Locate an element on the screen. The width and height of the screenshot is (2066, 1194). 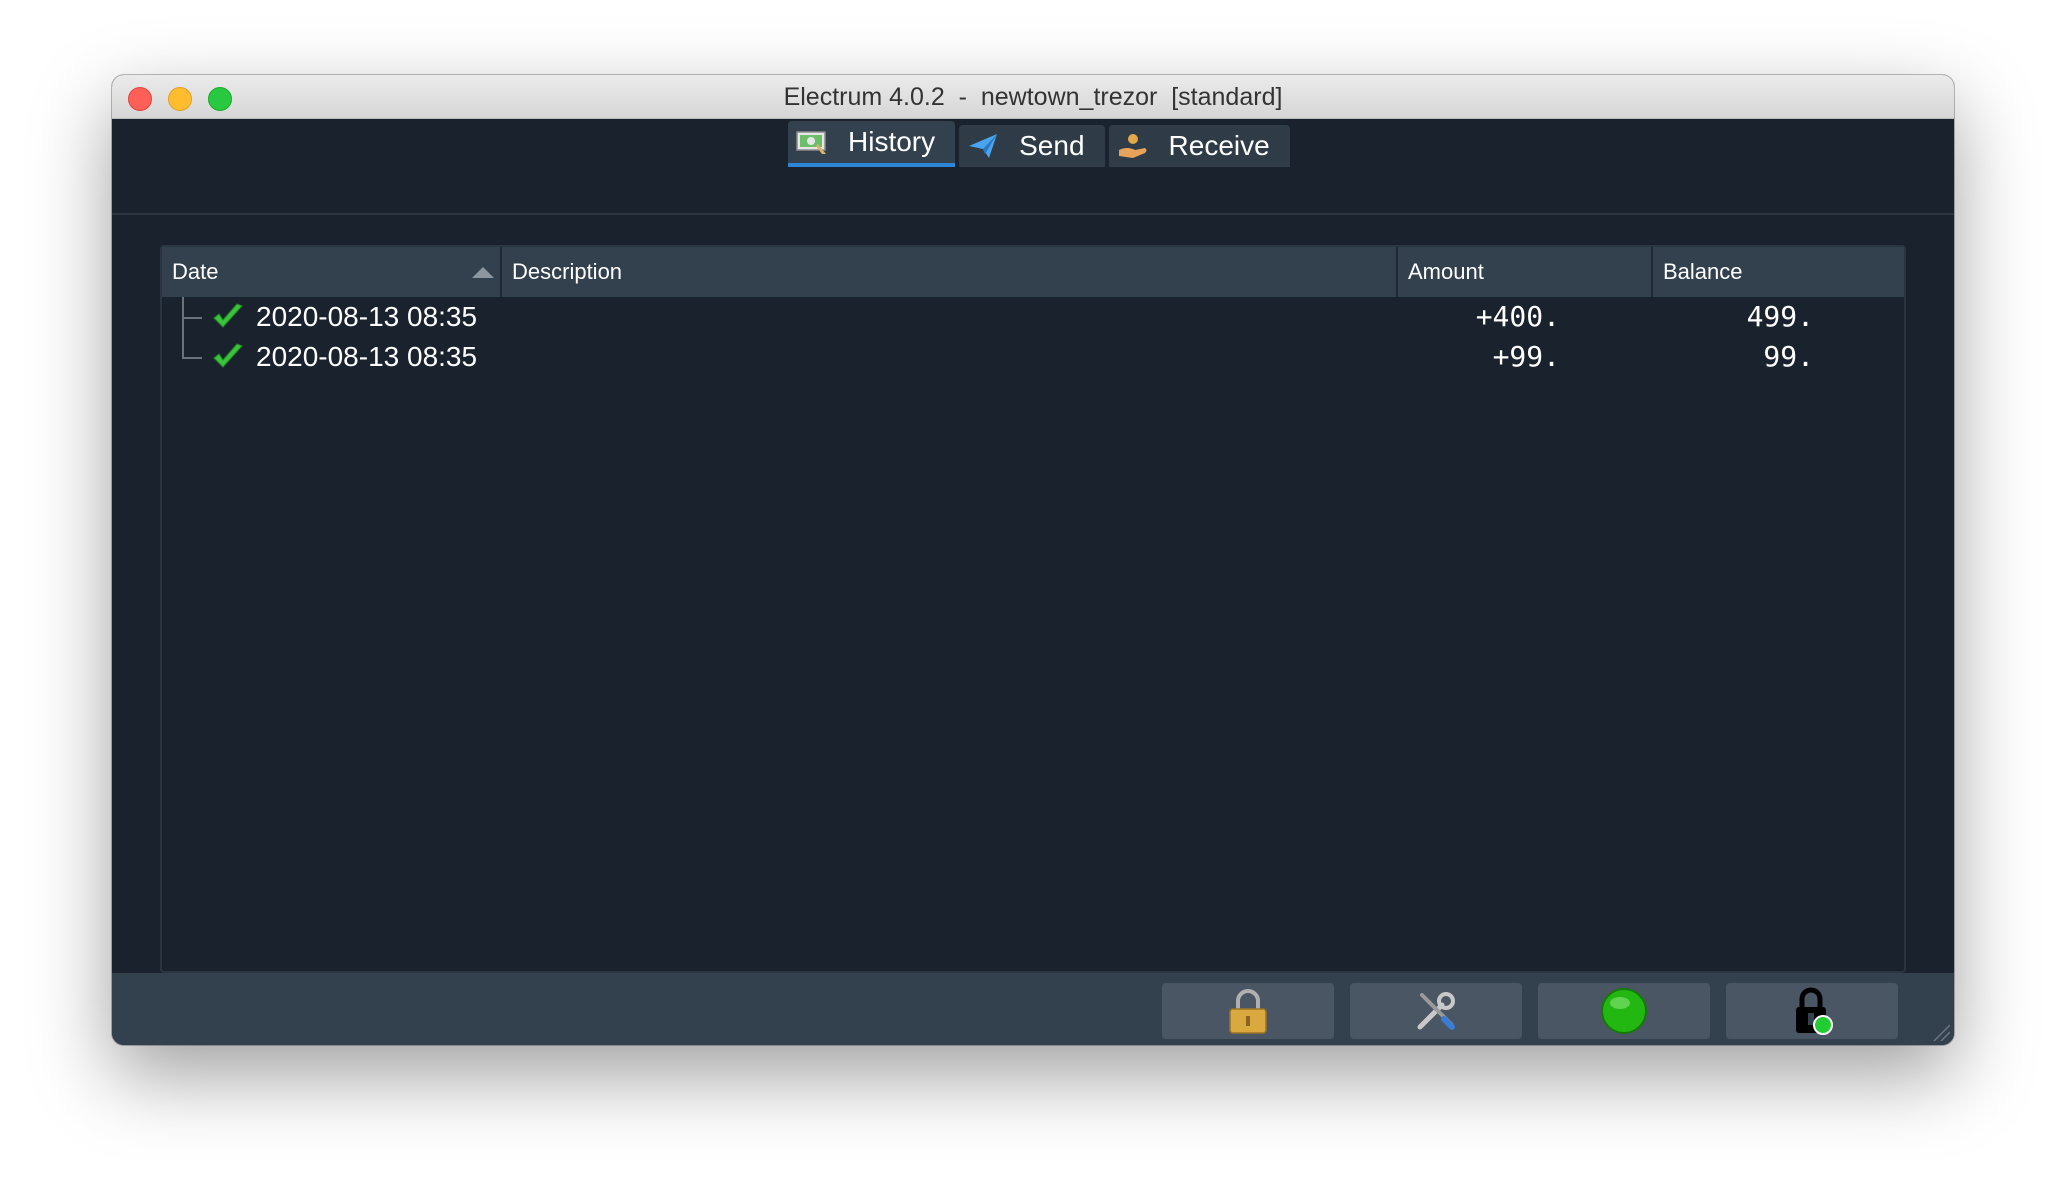
network-status-button is located at coordinates (1624, 1011).